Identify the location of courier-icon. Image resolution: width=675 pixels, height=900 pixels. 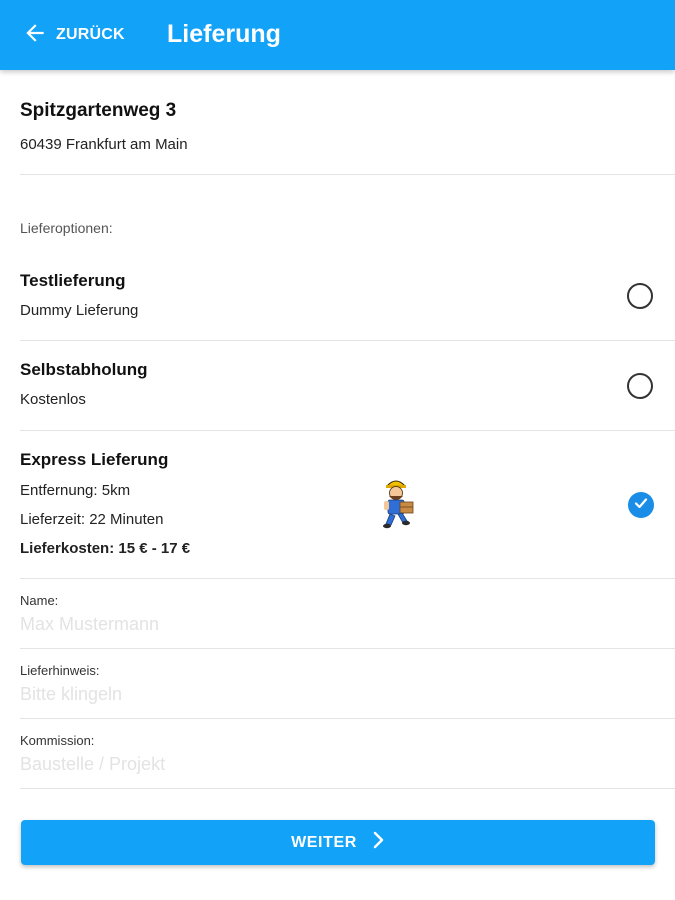
(396, 502).